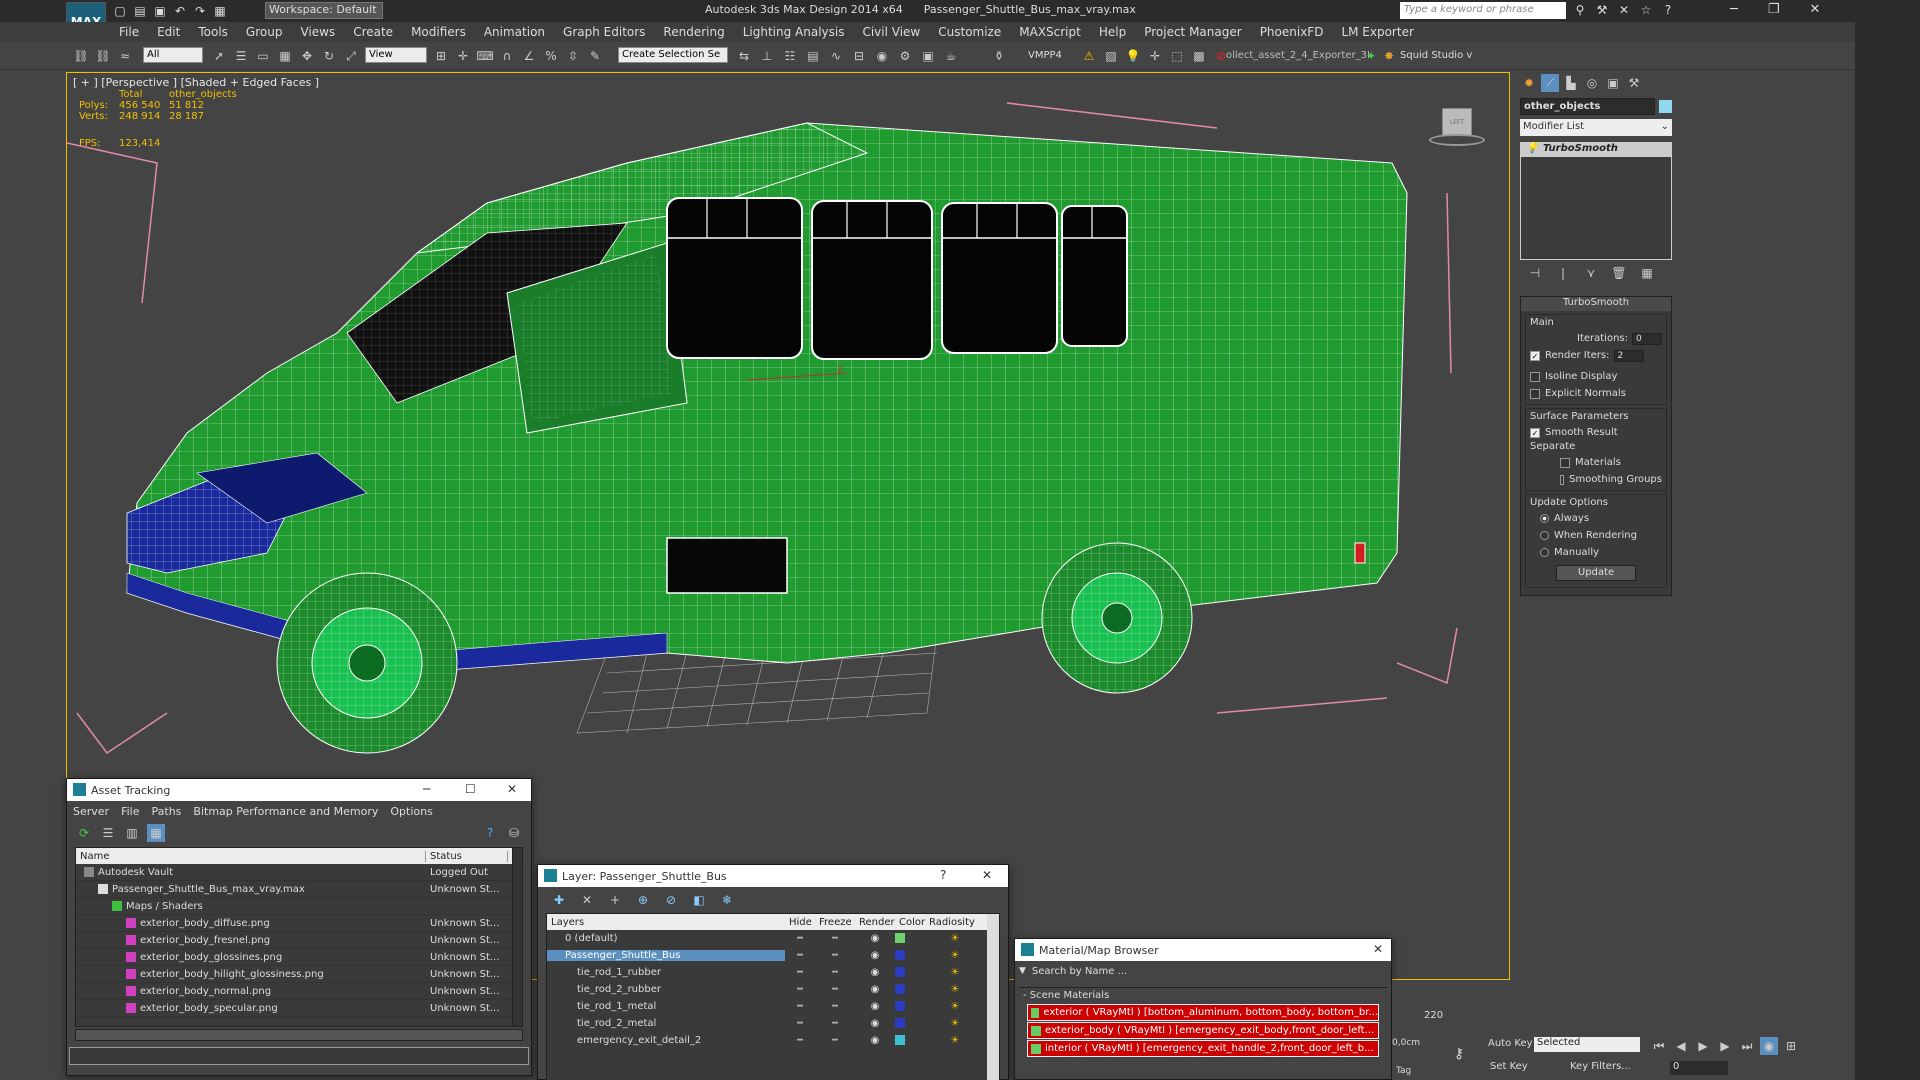 The image size is (1920, 1080). What do you see at coordinates (1535, 393) in the screenshot?
I see `explicit-normals-checkbox` at bounding box center [1535, 393].